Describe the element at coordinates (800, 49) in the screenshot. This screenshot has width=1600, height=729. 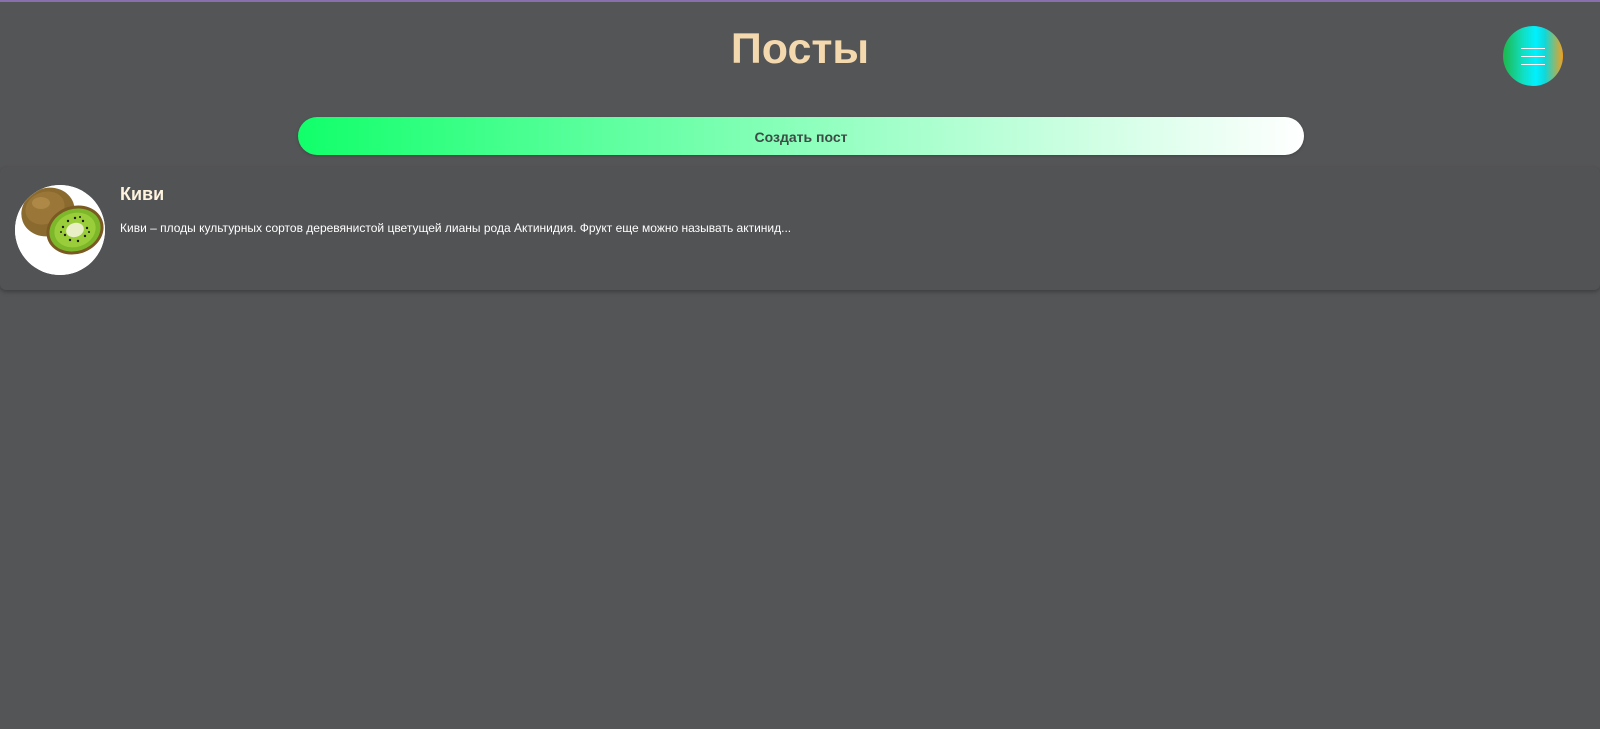
I see `page-title: Посты` at that location.